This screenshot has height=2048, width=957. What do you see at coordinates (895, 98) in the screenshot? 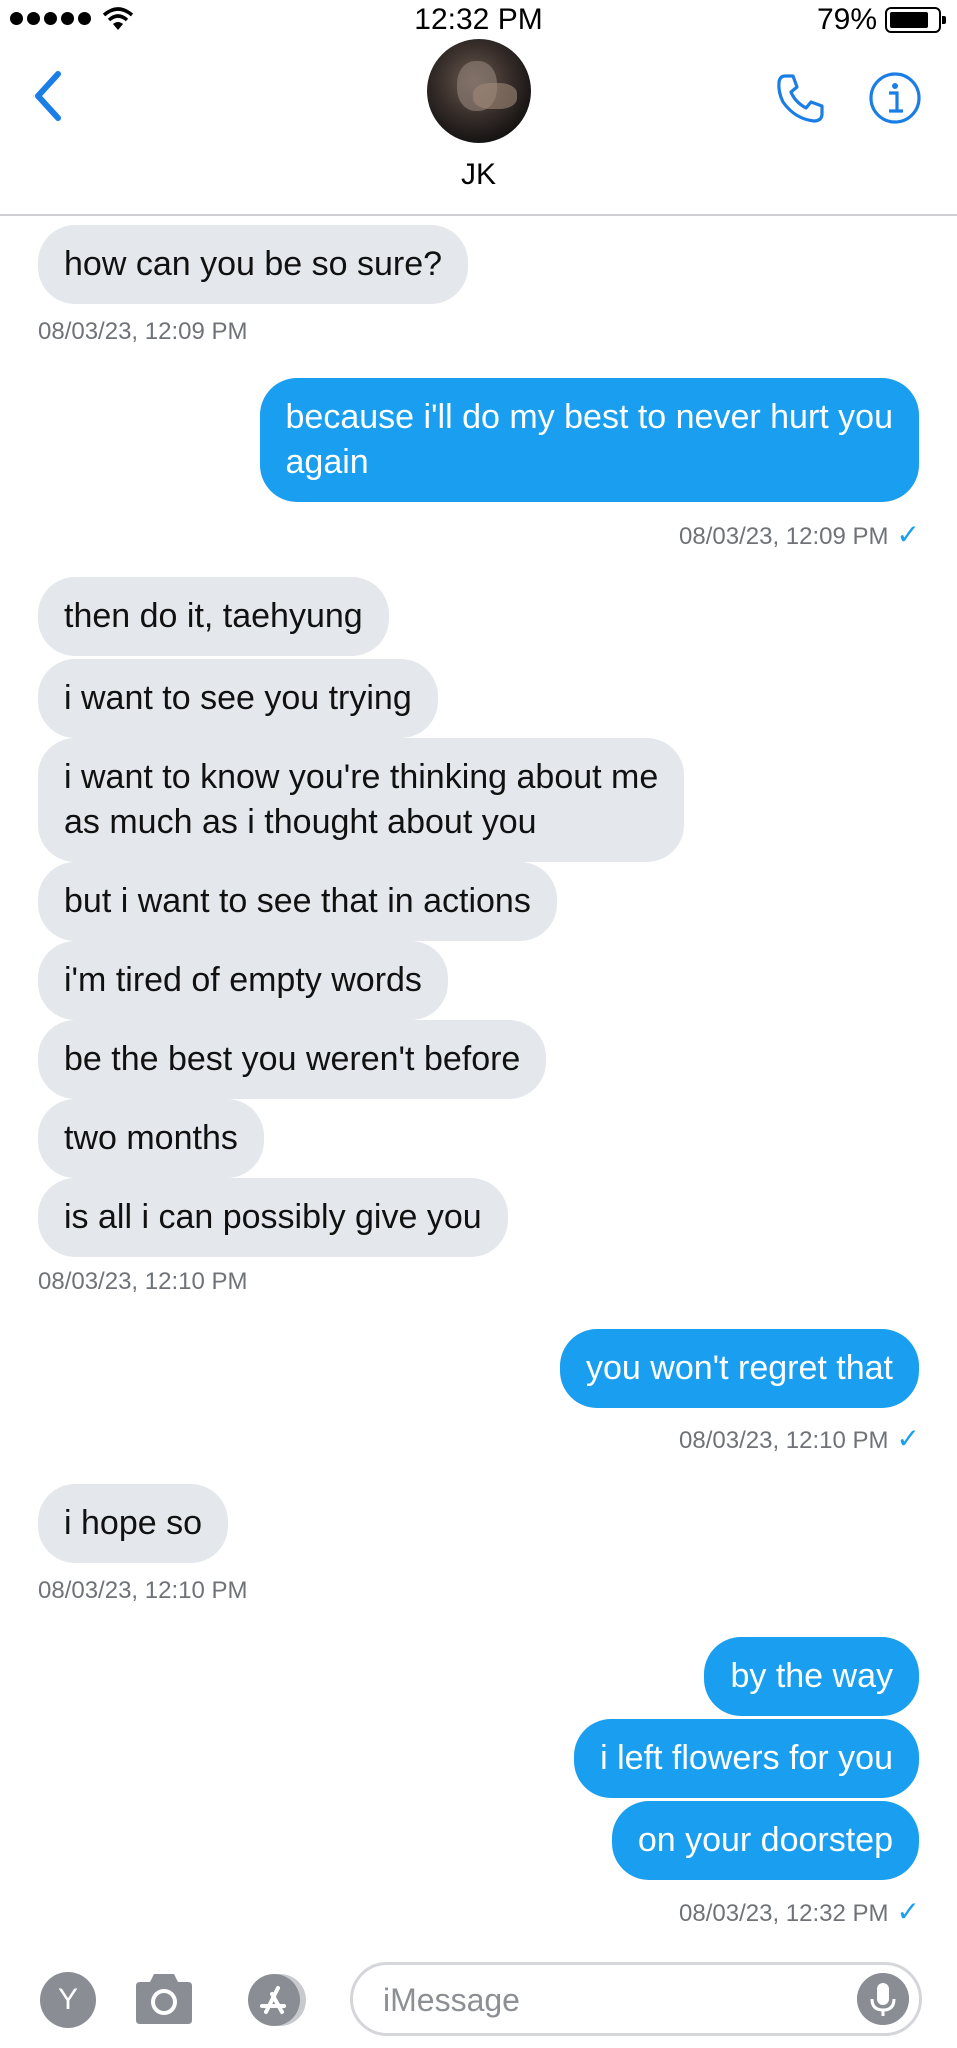
I see `info-icon` at bounding box center [895, 98].